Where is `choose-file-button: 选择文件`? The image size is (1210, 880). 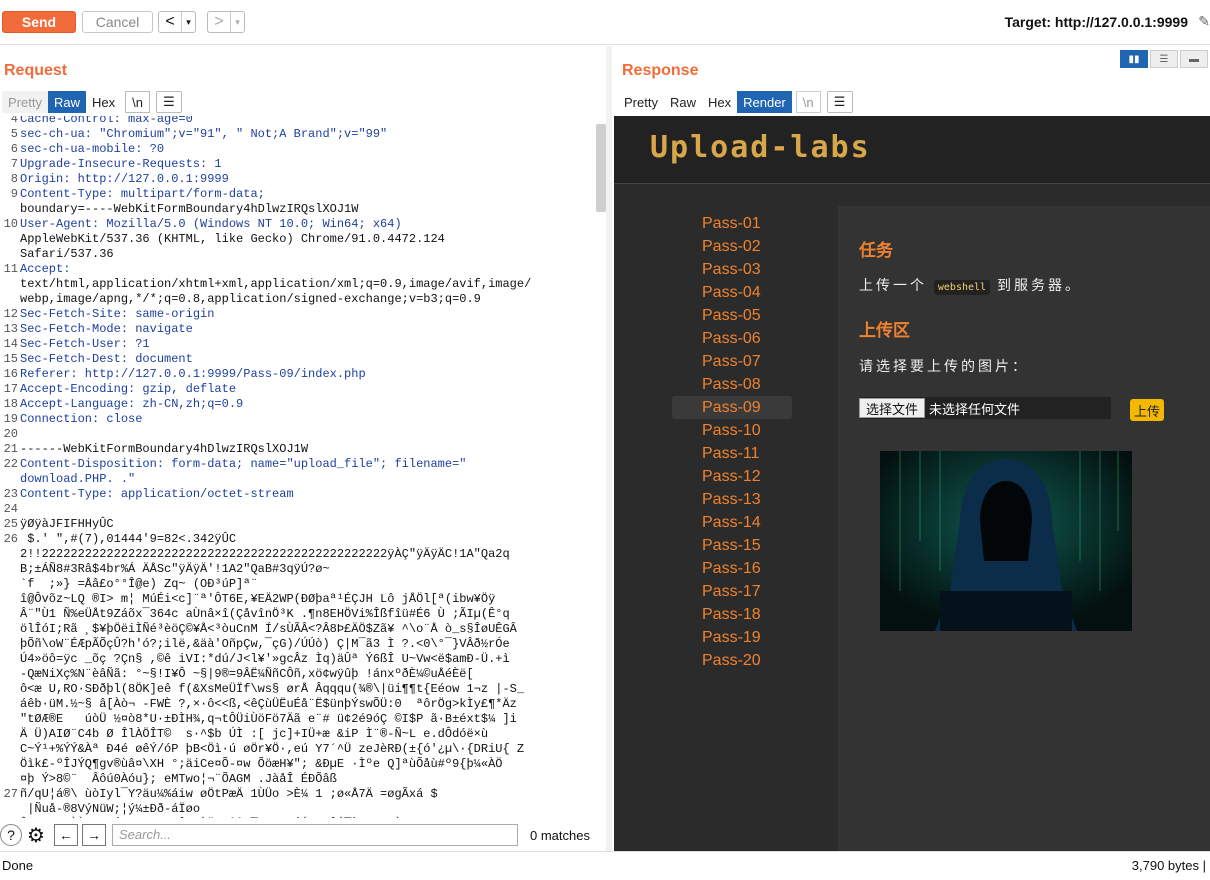
choose-file-button: 选择文件 is located at coordinates (892, 408).